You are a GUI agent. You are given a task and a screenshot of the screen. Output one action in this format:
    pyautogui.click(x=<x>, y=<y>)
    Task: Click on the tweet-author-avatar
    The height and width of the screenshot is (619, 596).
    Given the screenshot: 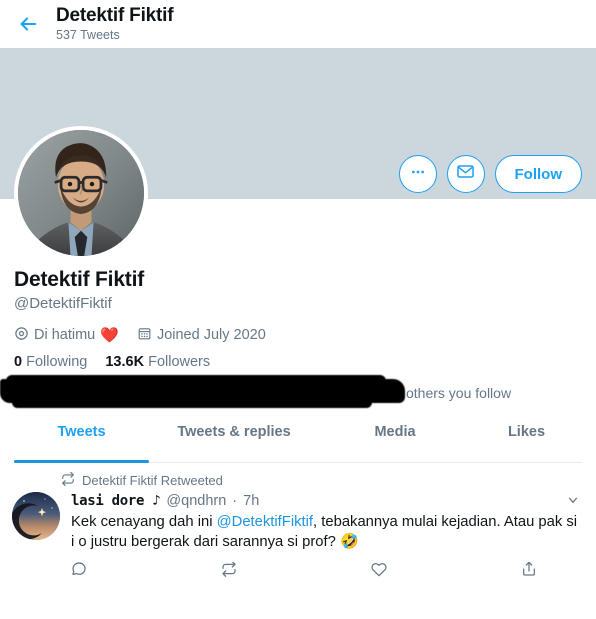 What is the action you would take?
    pyautogui.click(x=36, y=515)
    